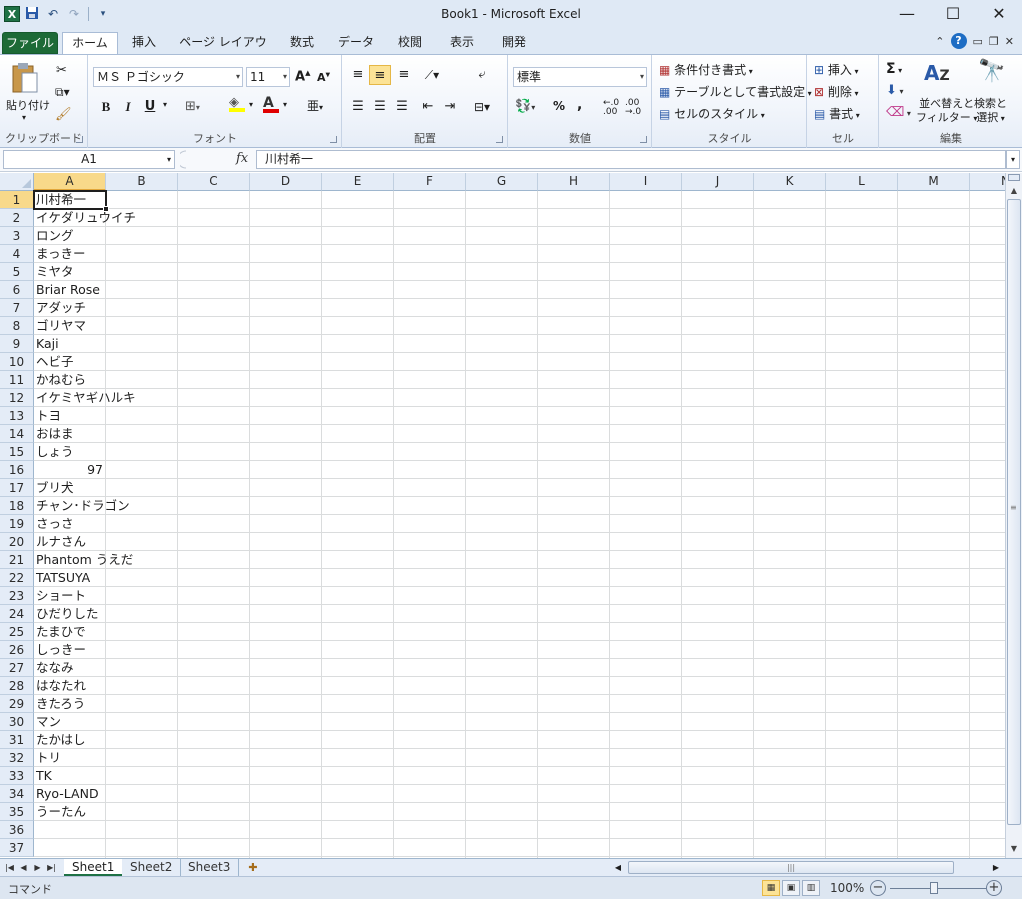 This screenshot has width=1022, height=899. What do you see at coordinates (17, 380) in the screenshot?
I see `row-header: 11` at bounding box center [17, 380].